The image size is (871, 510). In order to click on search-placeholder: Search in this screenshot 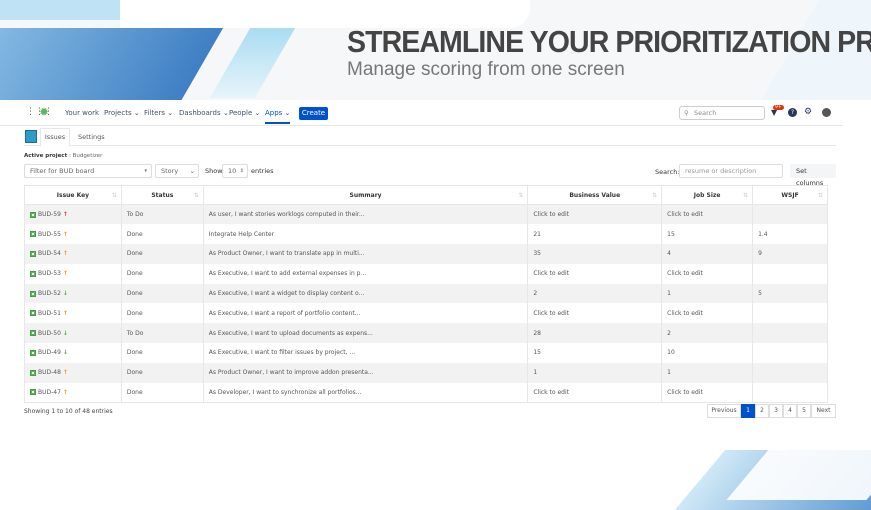, I will do `click(705, 113)`.